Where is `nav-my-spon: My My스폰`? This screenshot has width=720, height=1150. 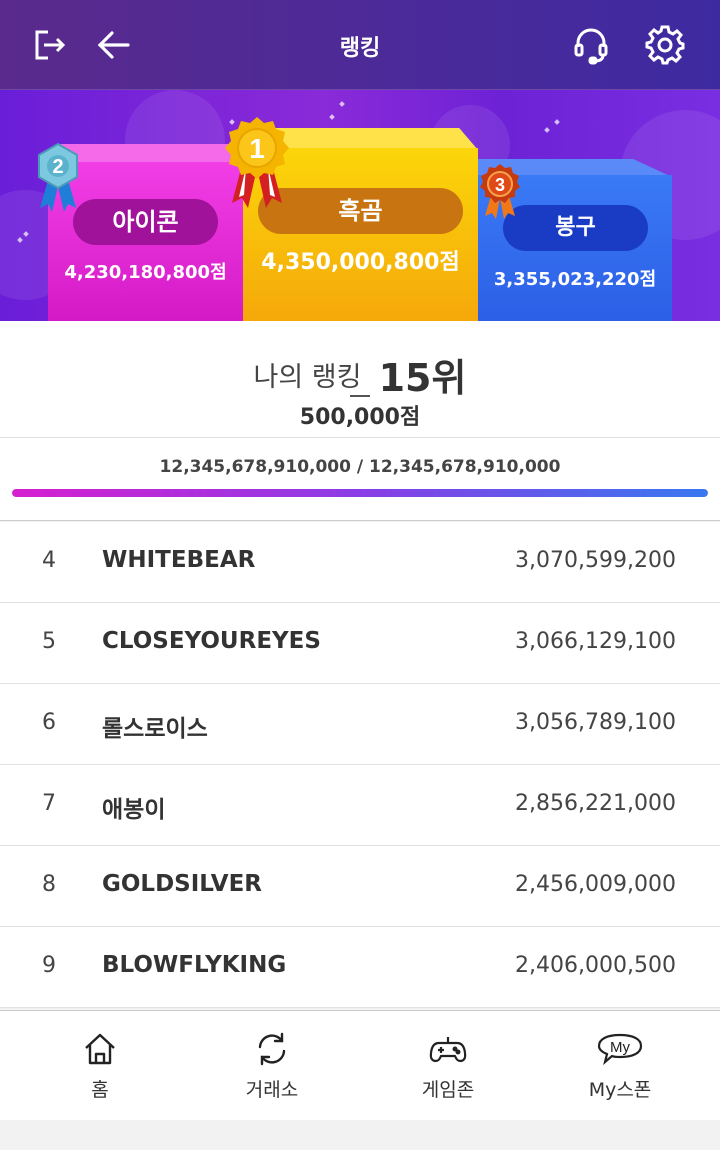 nav-my-spon: My My스폰 is located at coordinates (620, 1066).